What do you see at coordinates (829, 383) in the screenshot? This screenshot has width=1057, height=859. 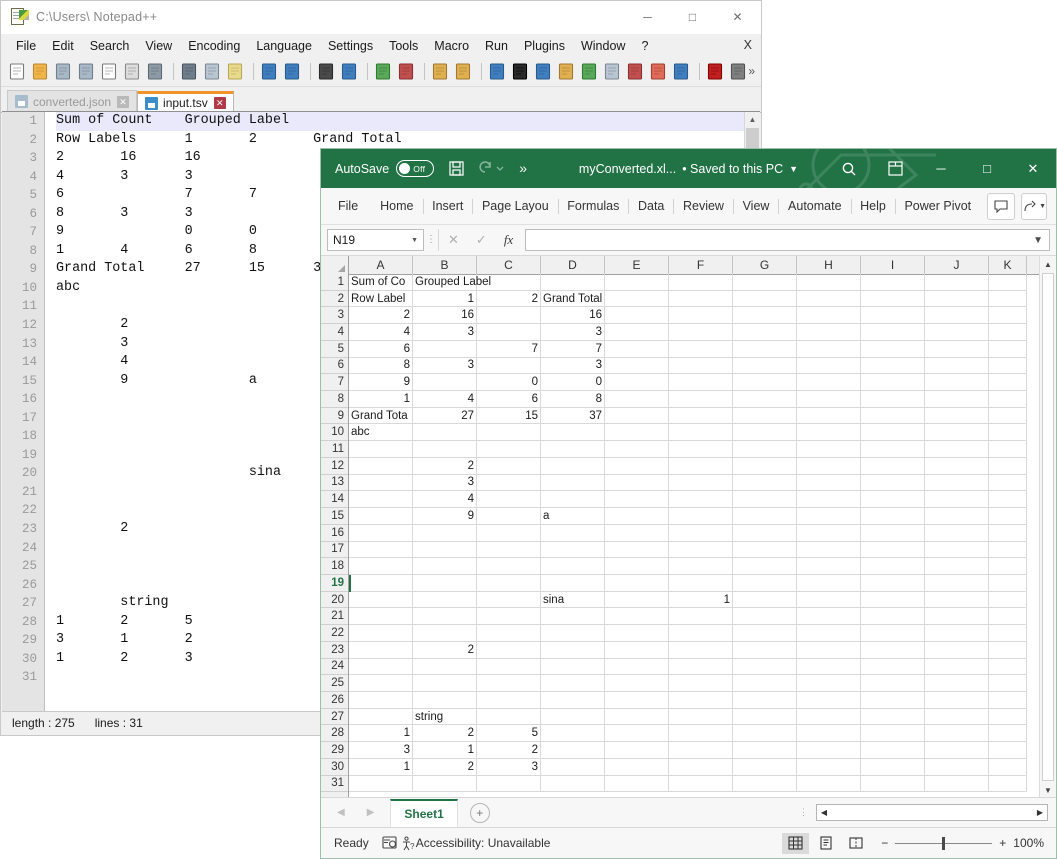 I see `cell-H7` at bounding box center [829, 383].